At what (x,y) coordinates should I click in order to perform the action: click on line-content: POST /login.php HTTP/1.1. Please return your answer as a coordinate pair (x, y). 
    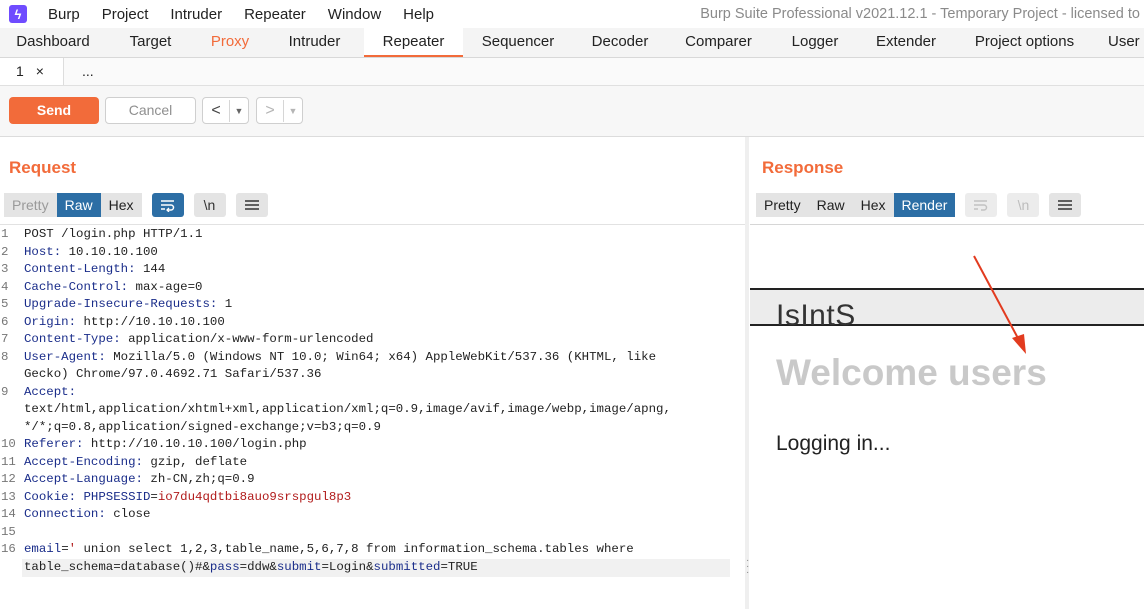
    Looking at the image, I should click on (113, 235).